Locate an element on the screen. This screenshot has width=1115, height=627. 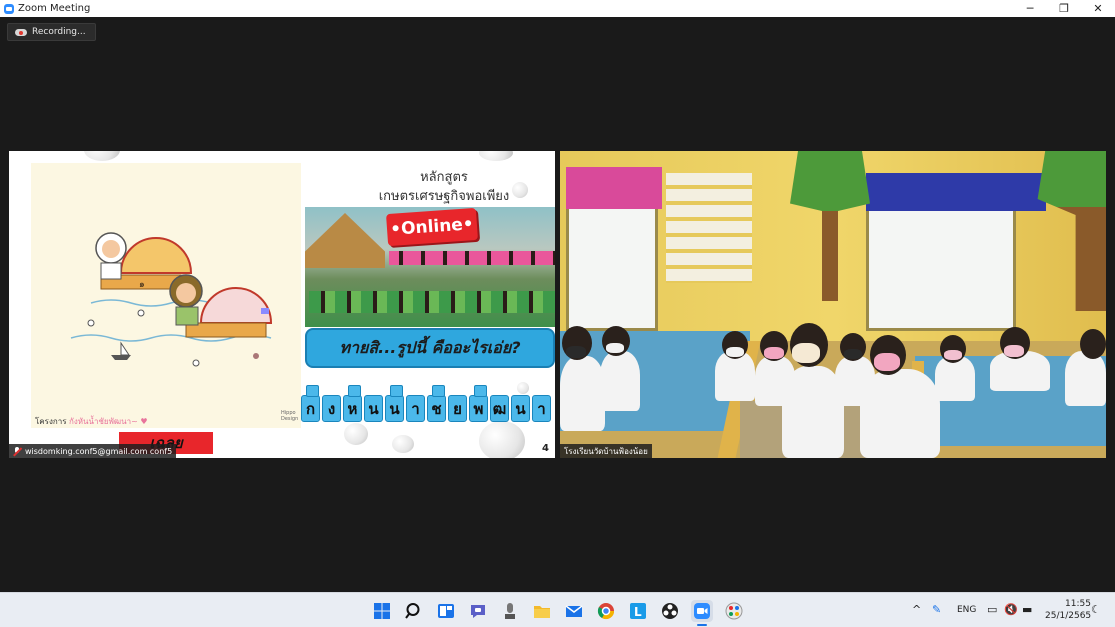
heart-icon: ♥ is located at coordinates (144, 421).